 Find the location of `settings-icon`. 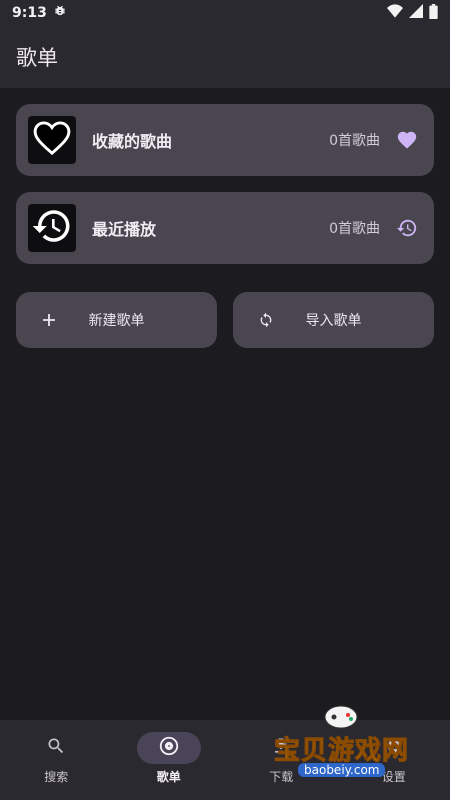

settings-icon is located at coordinates (394, 748).